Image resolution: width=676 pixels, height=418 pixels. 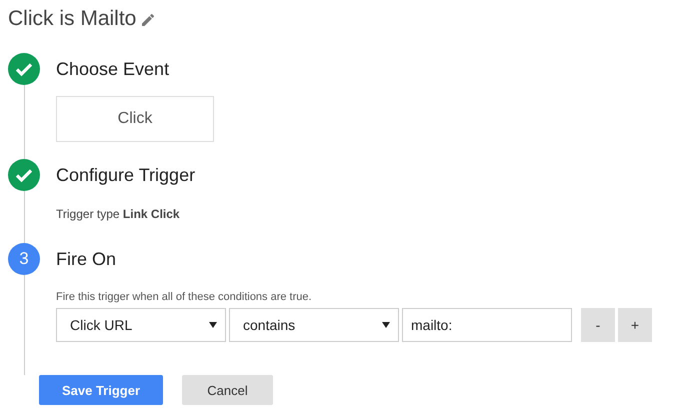 What do you see at coordinates (118, 214) in the screenshot?
I see `trigger-type-text: Trigger type Link Click` at bounding box center [118, 214].